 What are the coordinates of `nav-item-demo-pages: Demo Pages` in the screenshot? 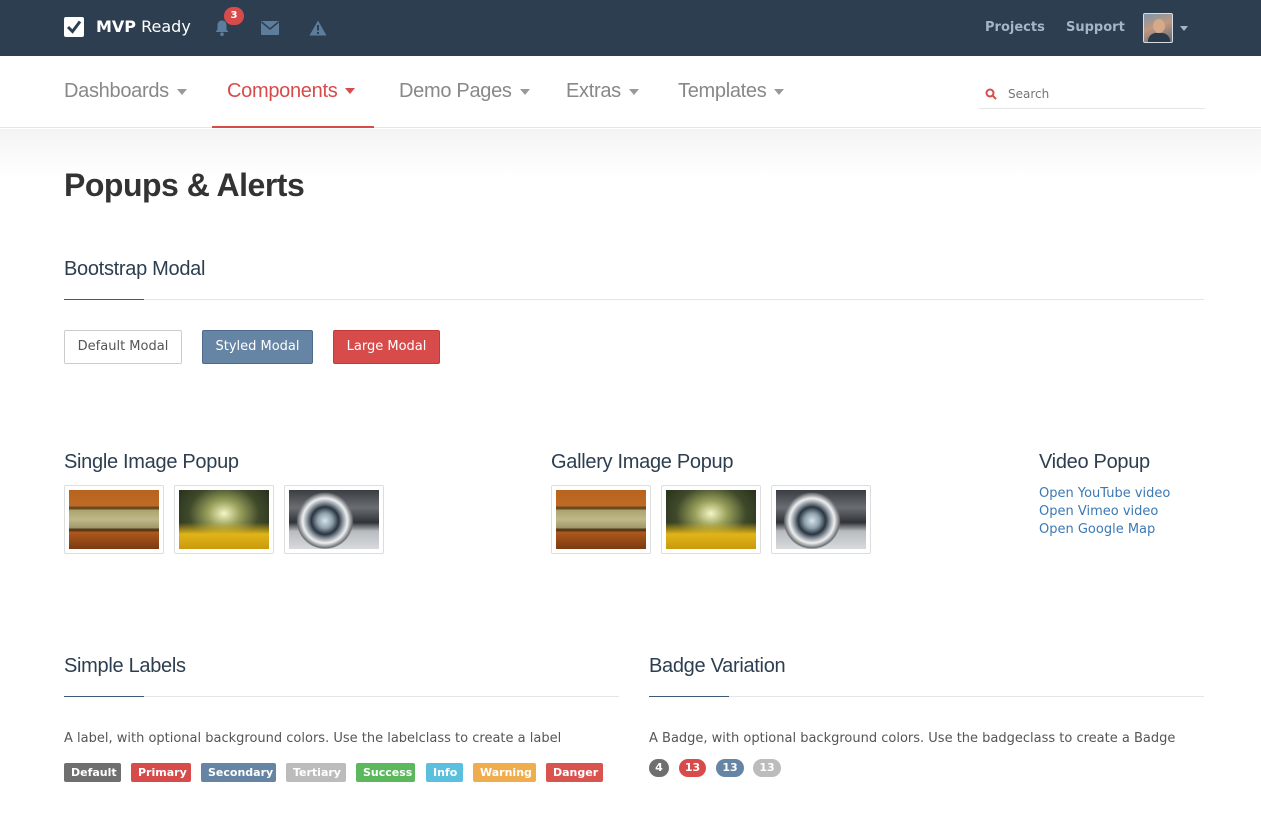 It's located at (464, 91).